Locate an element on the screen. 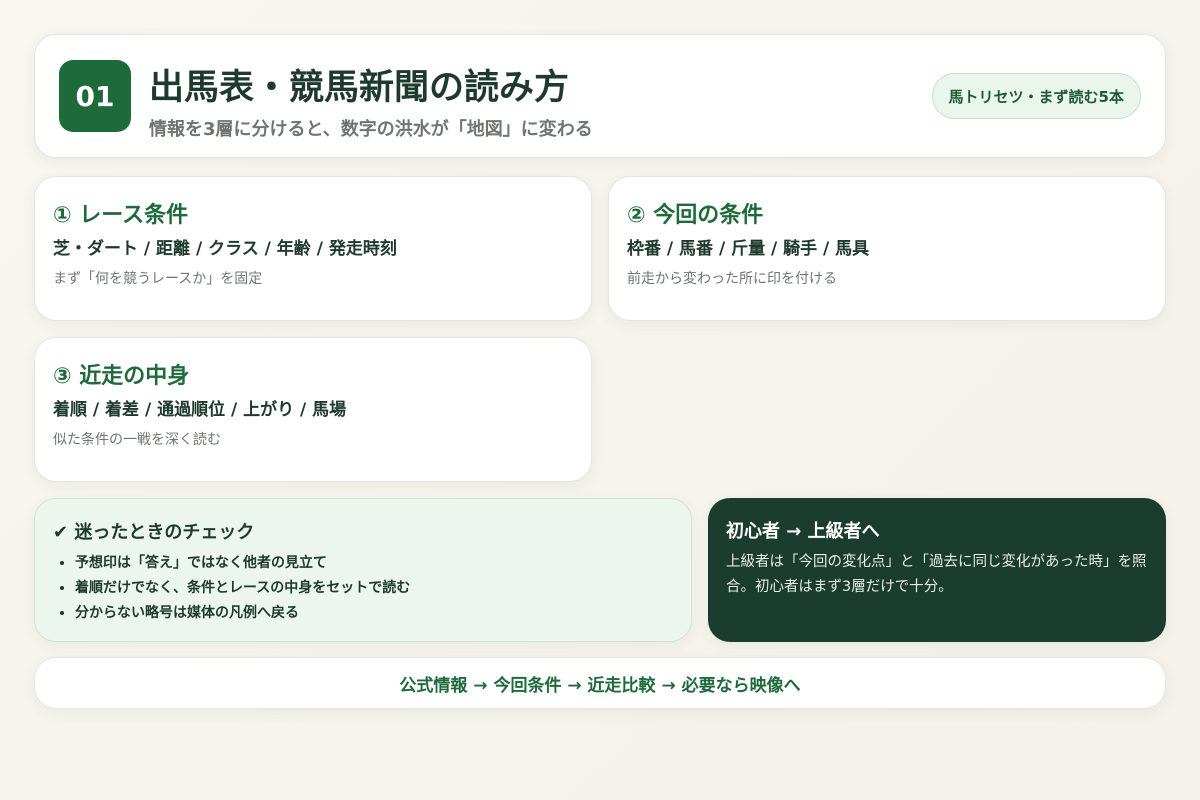 Image resolution: width=1200 pixels, height=800 pixels. checklist-item: 予想印は「答え」ではなく他者の見立て is located at coordinates (242, 565).